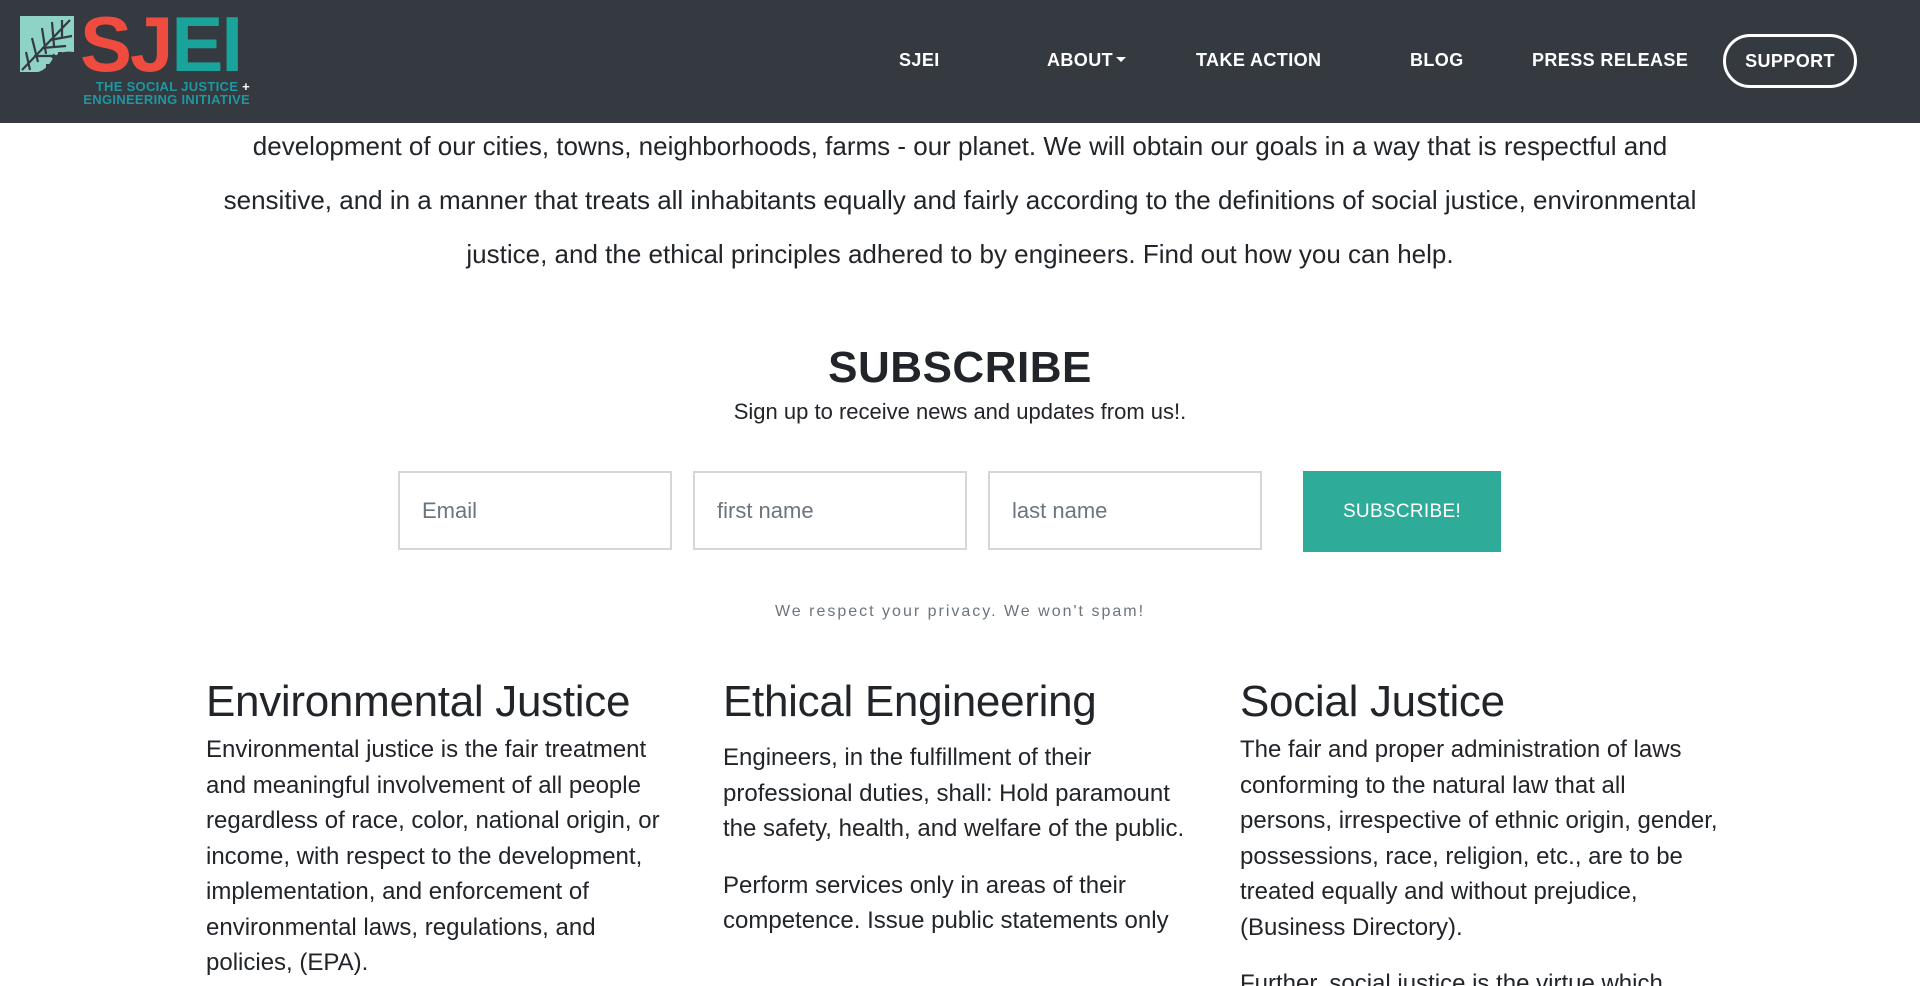  I want to click on logo-letters-sj: SJ, so click(126, 44).